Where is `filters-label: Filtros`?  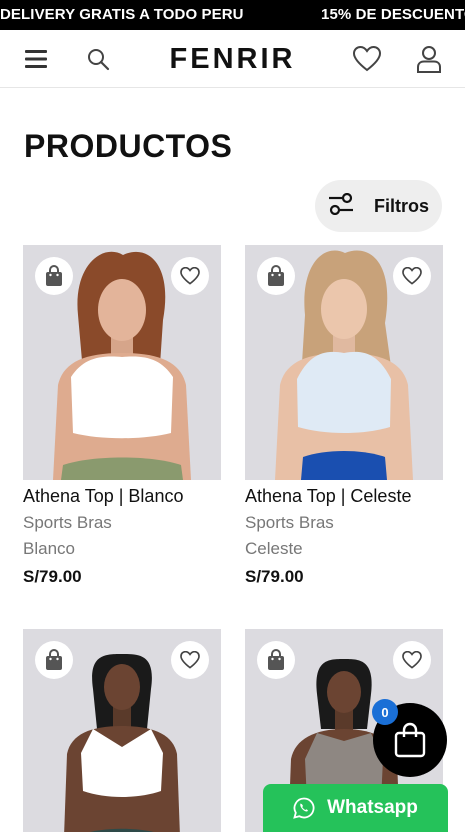
filters-label: Filtros is located at coordinates (402, 205).